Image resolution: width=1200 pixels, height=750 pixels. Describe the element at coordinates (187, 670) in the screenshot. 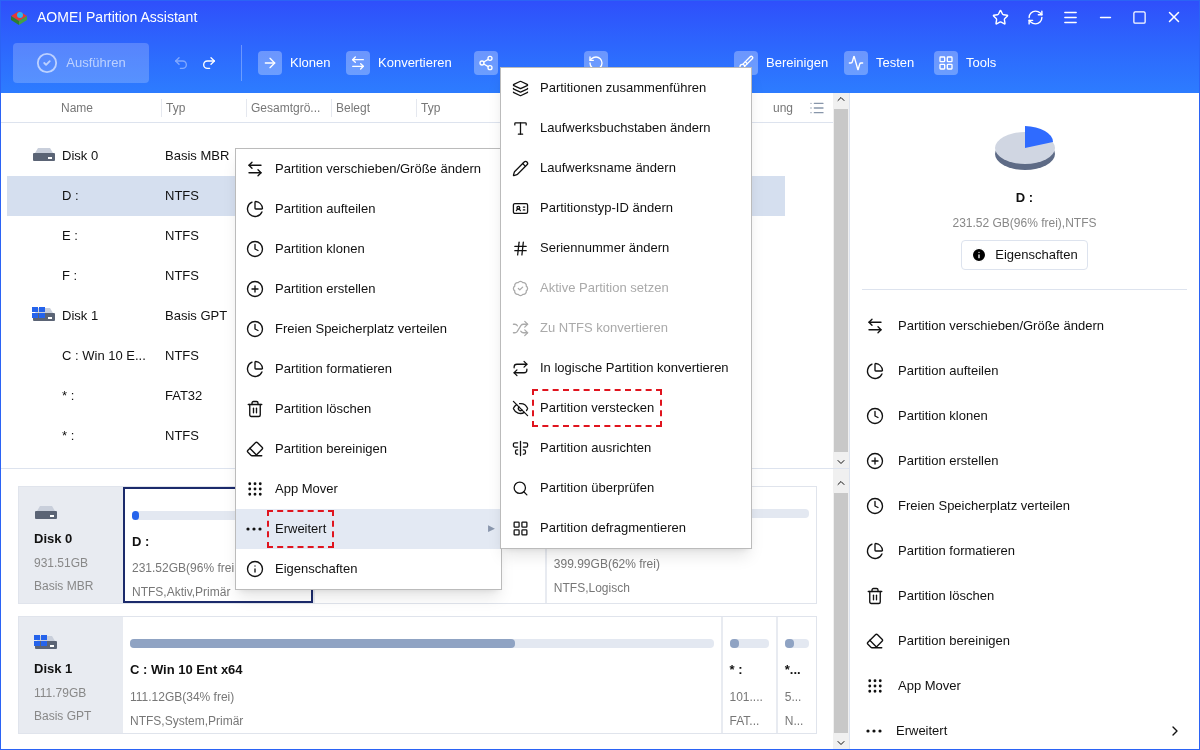

I see `partition-label: C : Win 10 Ent x64` at that location.